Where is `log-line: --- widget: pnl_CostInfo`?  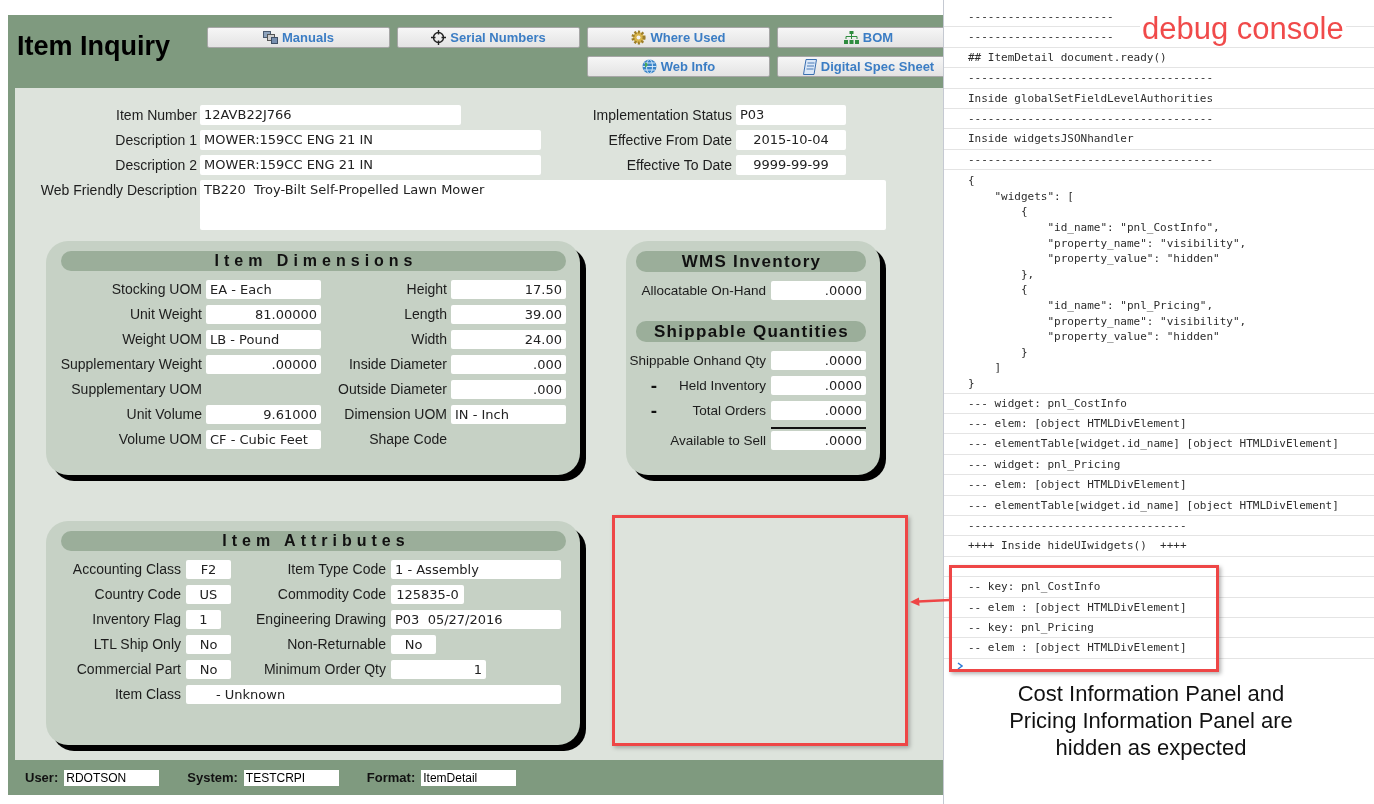 log-line: --- widget: pnl_CostInfo is located at coordinates (1159, 403).